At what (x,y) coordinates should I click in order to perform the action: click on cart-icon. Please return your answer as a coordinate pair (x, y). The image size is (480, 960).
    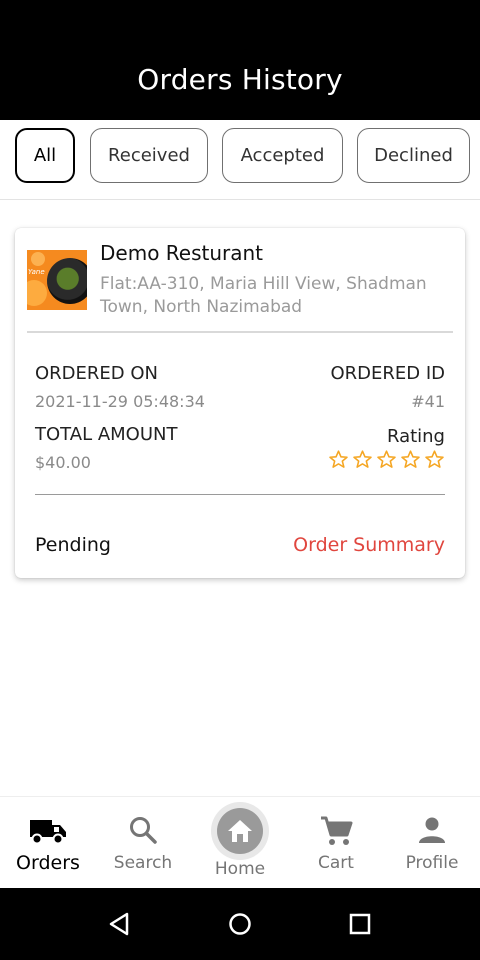
    Looking at the image, I should click on (337, 830).